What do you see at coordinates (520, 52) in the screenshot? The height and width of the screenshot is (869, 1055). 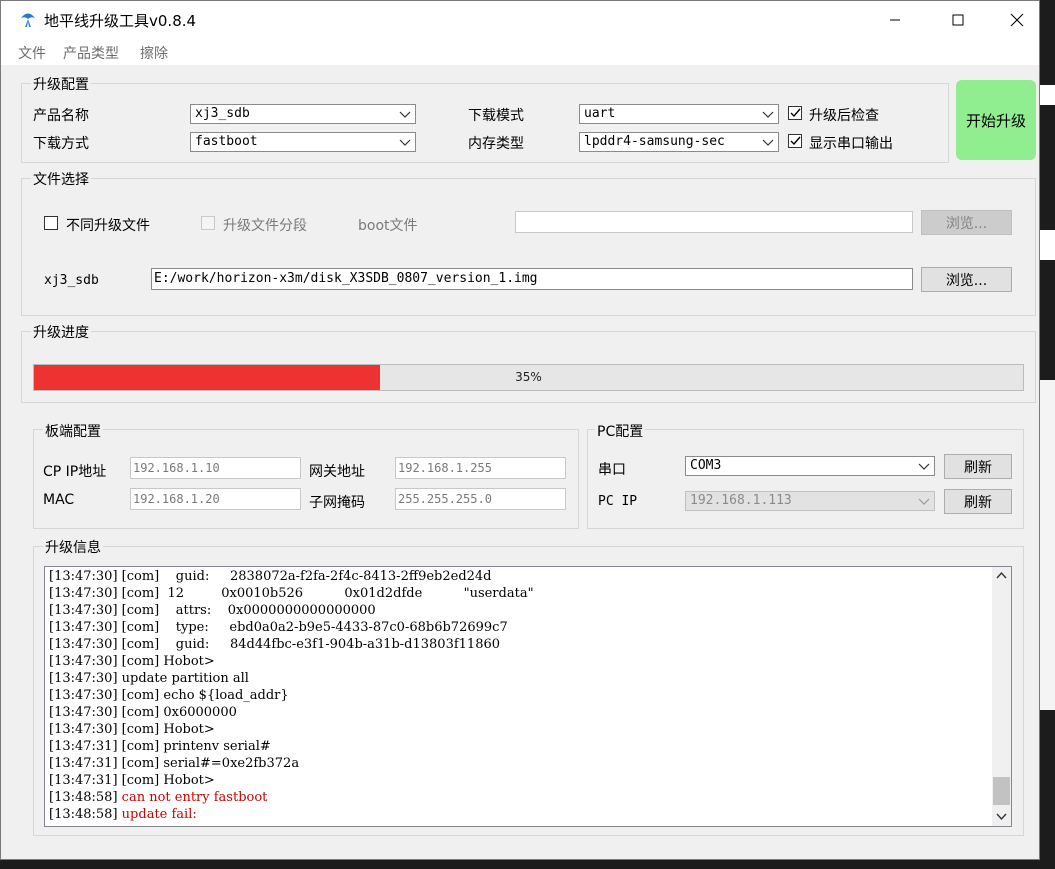 I see `menu-bar: 文件 产品类型 擦除` at bounding box center [520, 52].